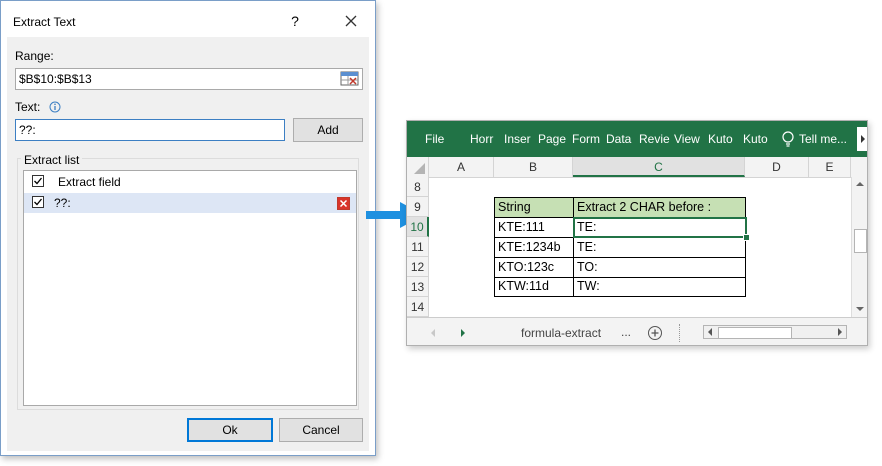 Image resolution: width=882 pixels, height=466 pixels. I want to click on column-header-a: A, so click(461, 167).